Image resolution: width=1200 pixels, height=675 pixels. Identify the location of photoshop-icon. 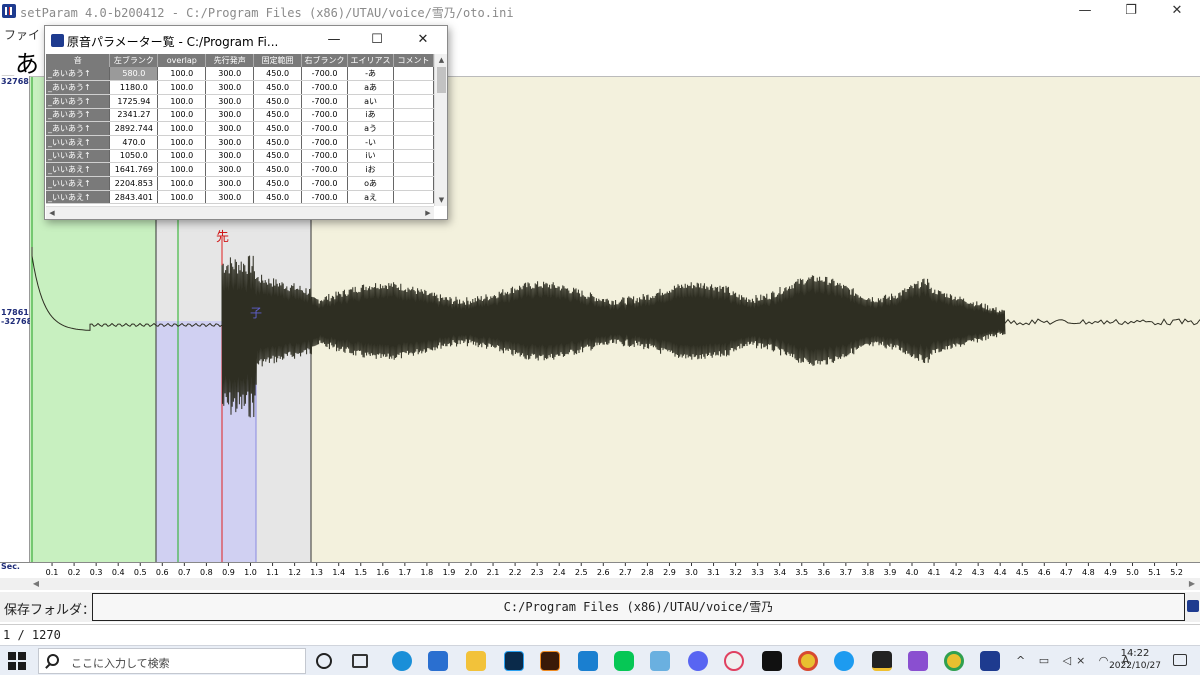
(514, 661).